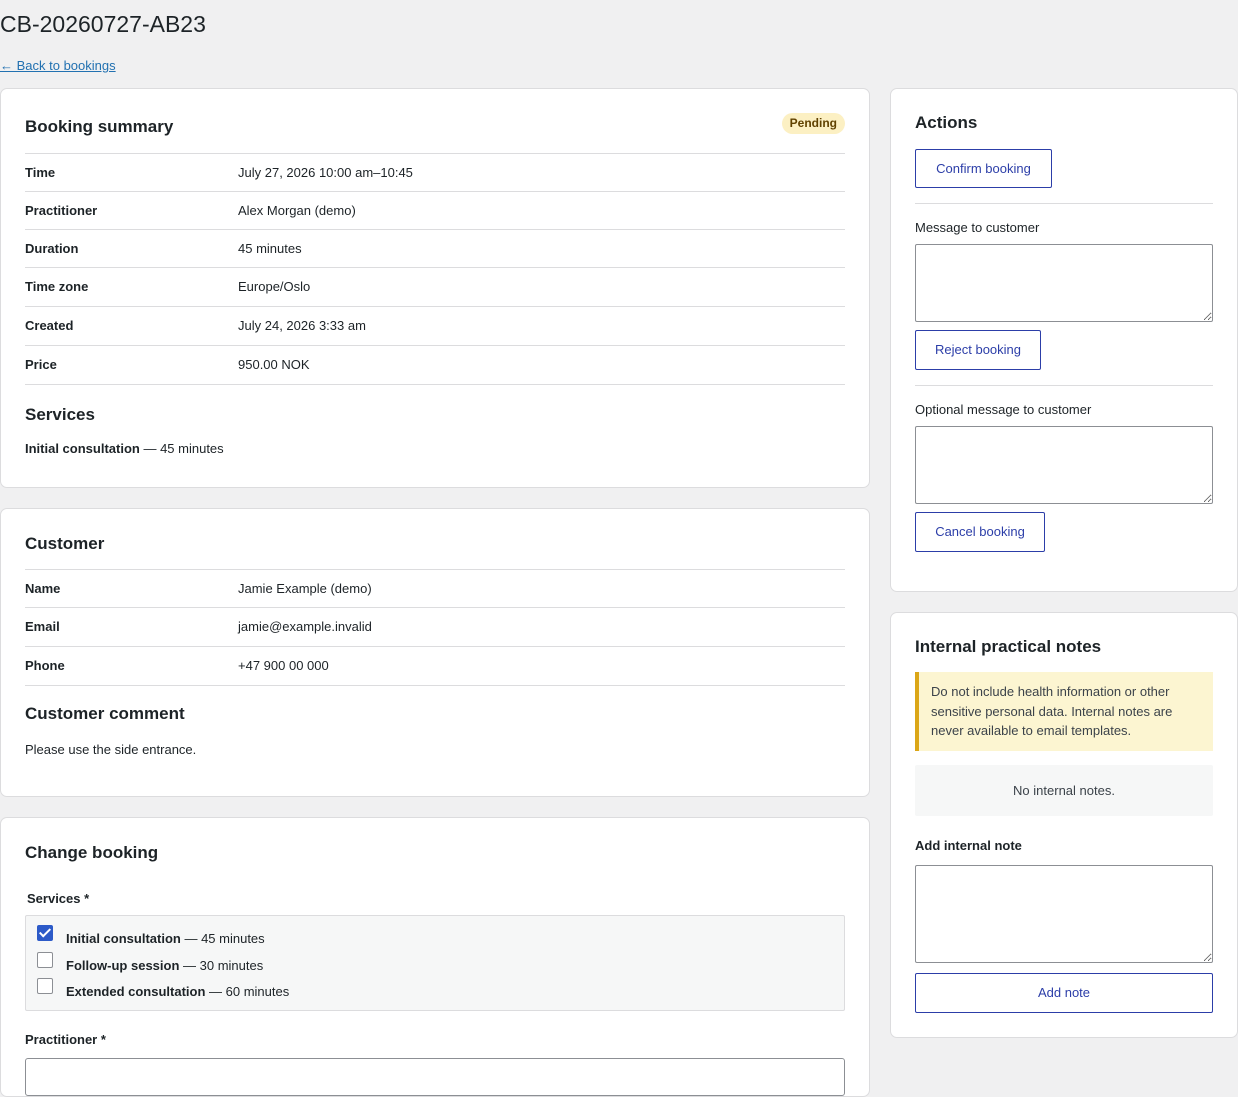 Image resolution: width=1238 pixels, height=1097 pixels. I want to click on service-option-name: Extended consultation, so click(136, 991).